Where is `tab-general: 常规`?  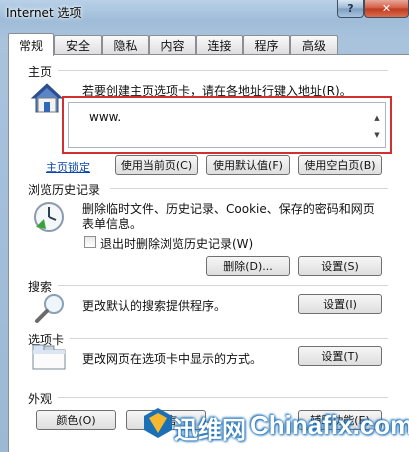 tab-general: 常规 is located at coordinates (31, 44).